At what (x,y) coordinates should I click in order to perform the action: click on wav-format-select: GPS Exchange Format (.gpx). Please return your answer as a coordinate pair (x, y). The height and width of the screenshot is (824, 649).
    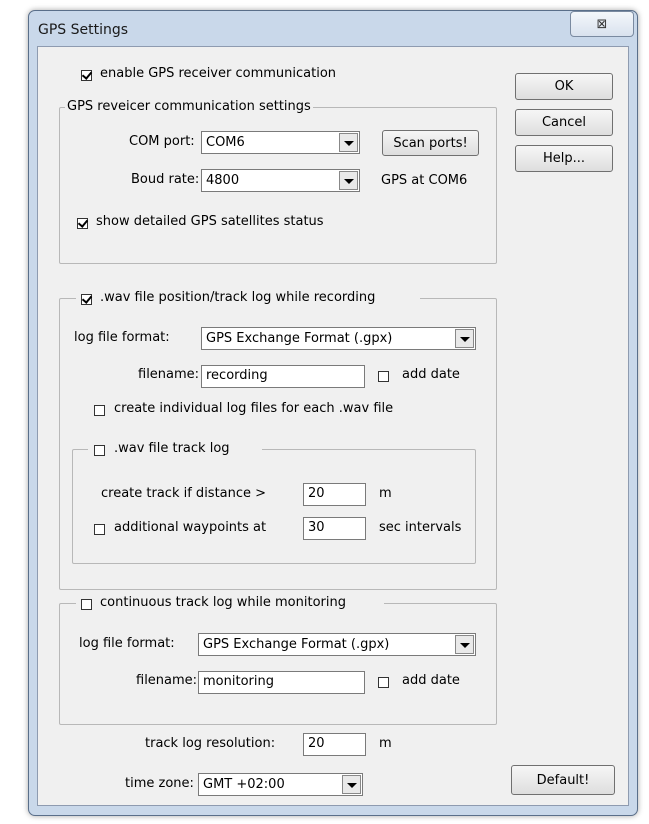
    Looking at the image, I should click on (338, 338).